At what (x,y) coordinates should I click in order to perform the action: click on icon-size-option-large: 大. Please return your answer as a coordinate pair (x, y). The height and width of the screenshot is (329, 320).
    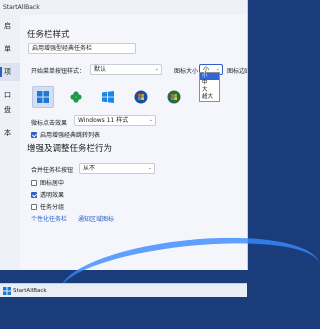
    Looking at the image, I should click on (209, 90).